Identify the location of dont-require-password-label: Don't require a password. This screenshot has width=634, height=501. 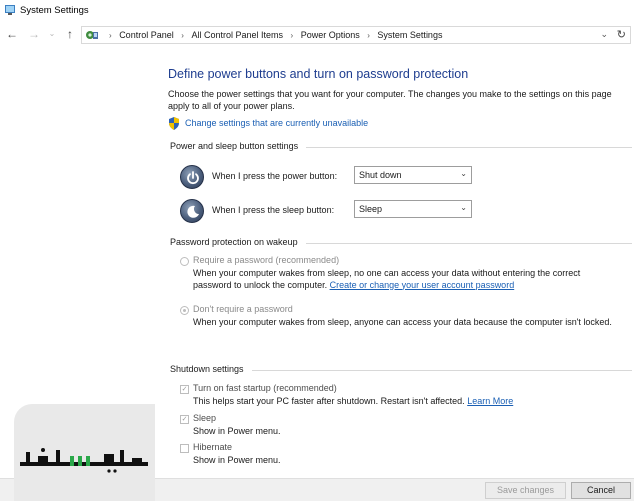
(243, 309).